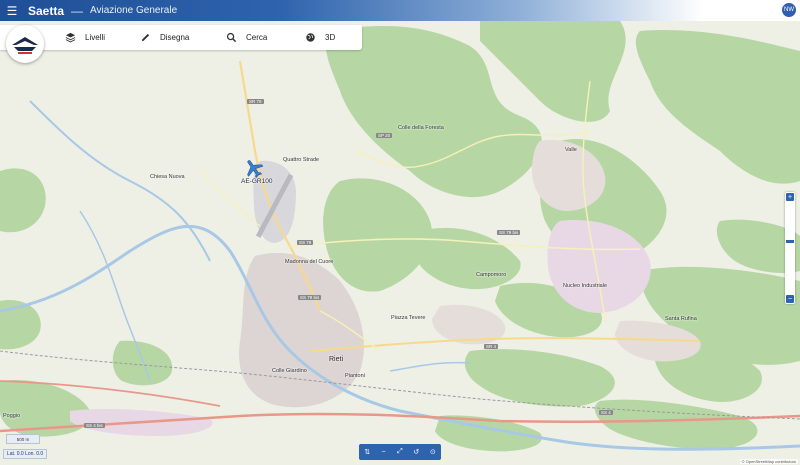  What do you see at coordinates (400, 10) in the screenshot?
I see `app-header: ☰ Saetta — Aviazione Generale NW` at bounding box center [400, 10].